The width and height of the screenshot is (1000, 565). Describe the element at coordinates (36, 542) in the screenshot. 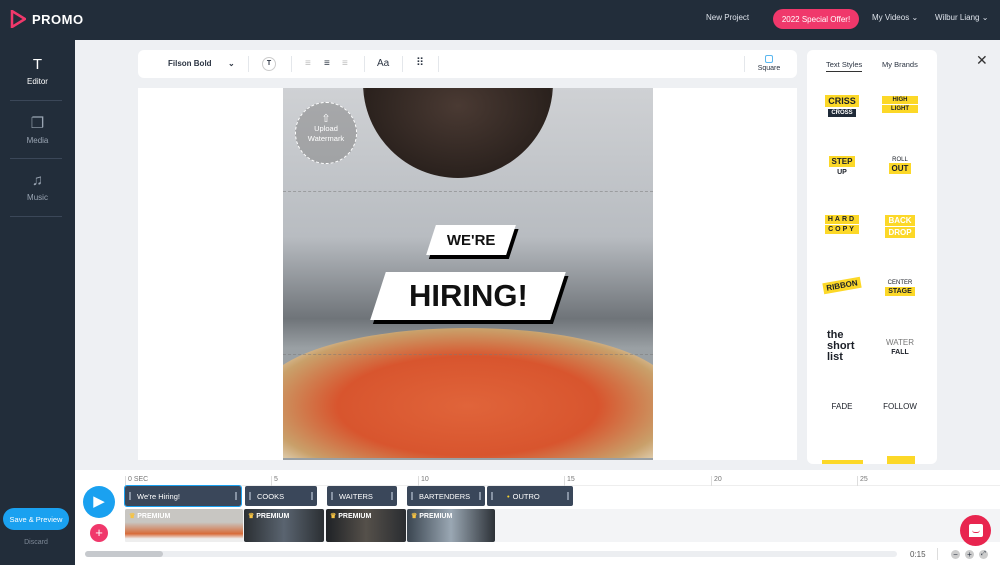

I see `discard-link: Discard` at that location.